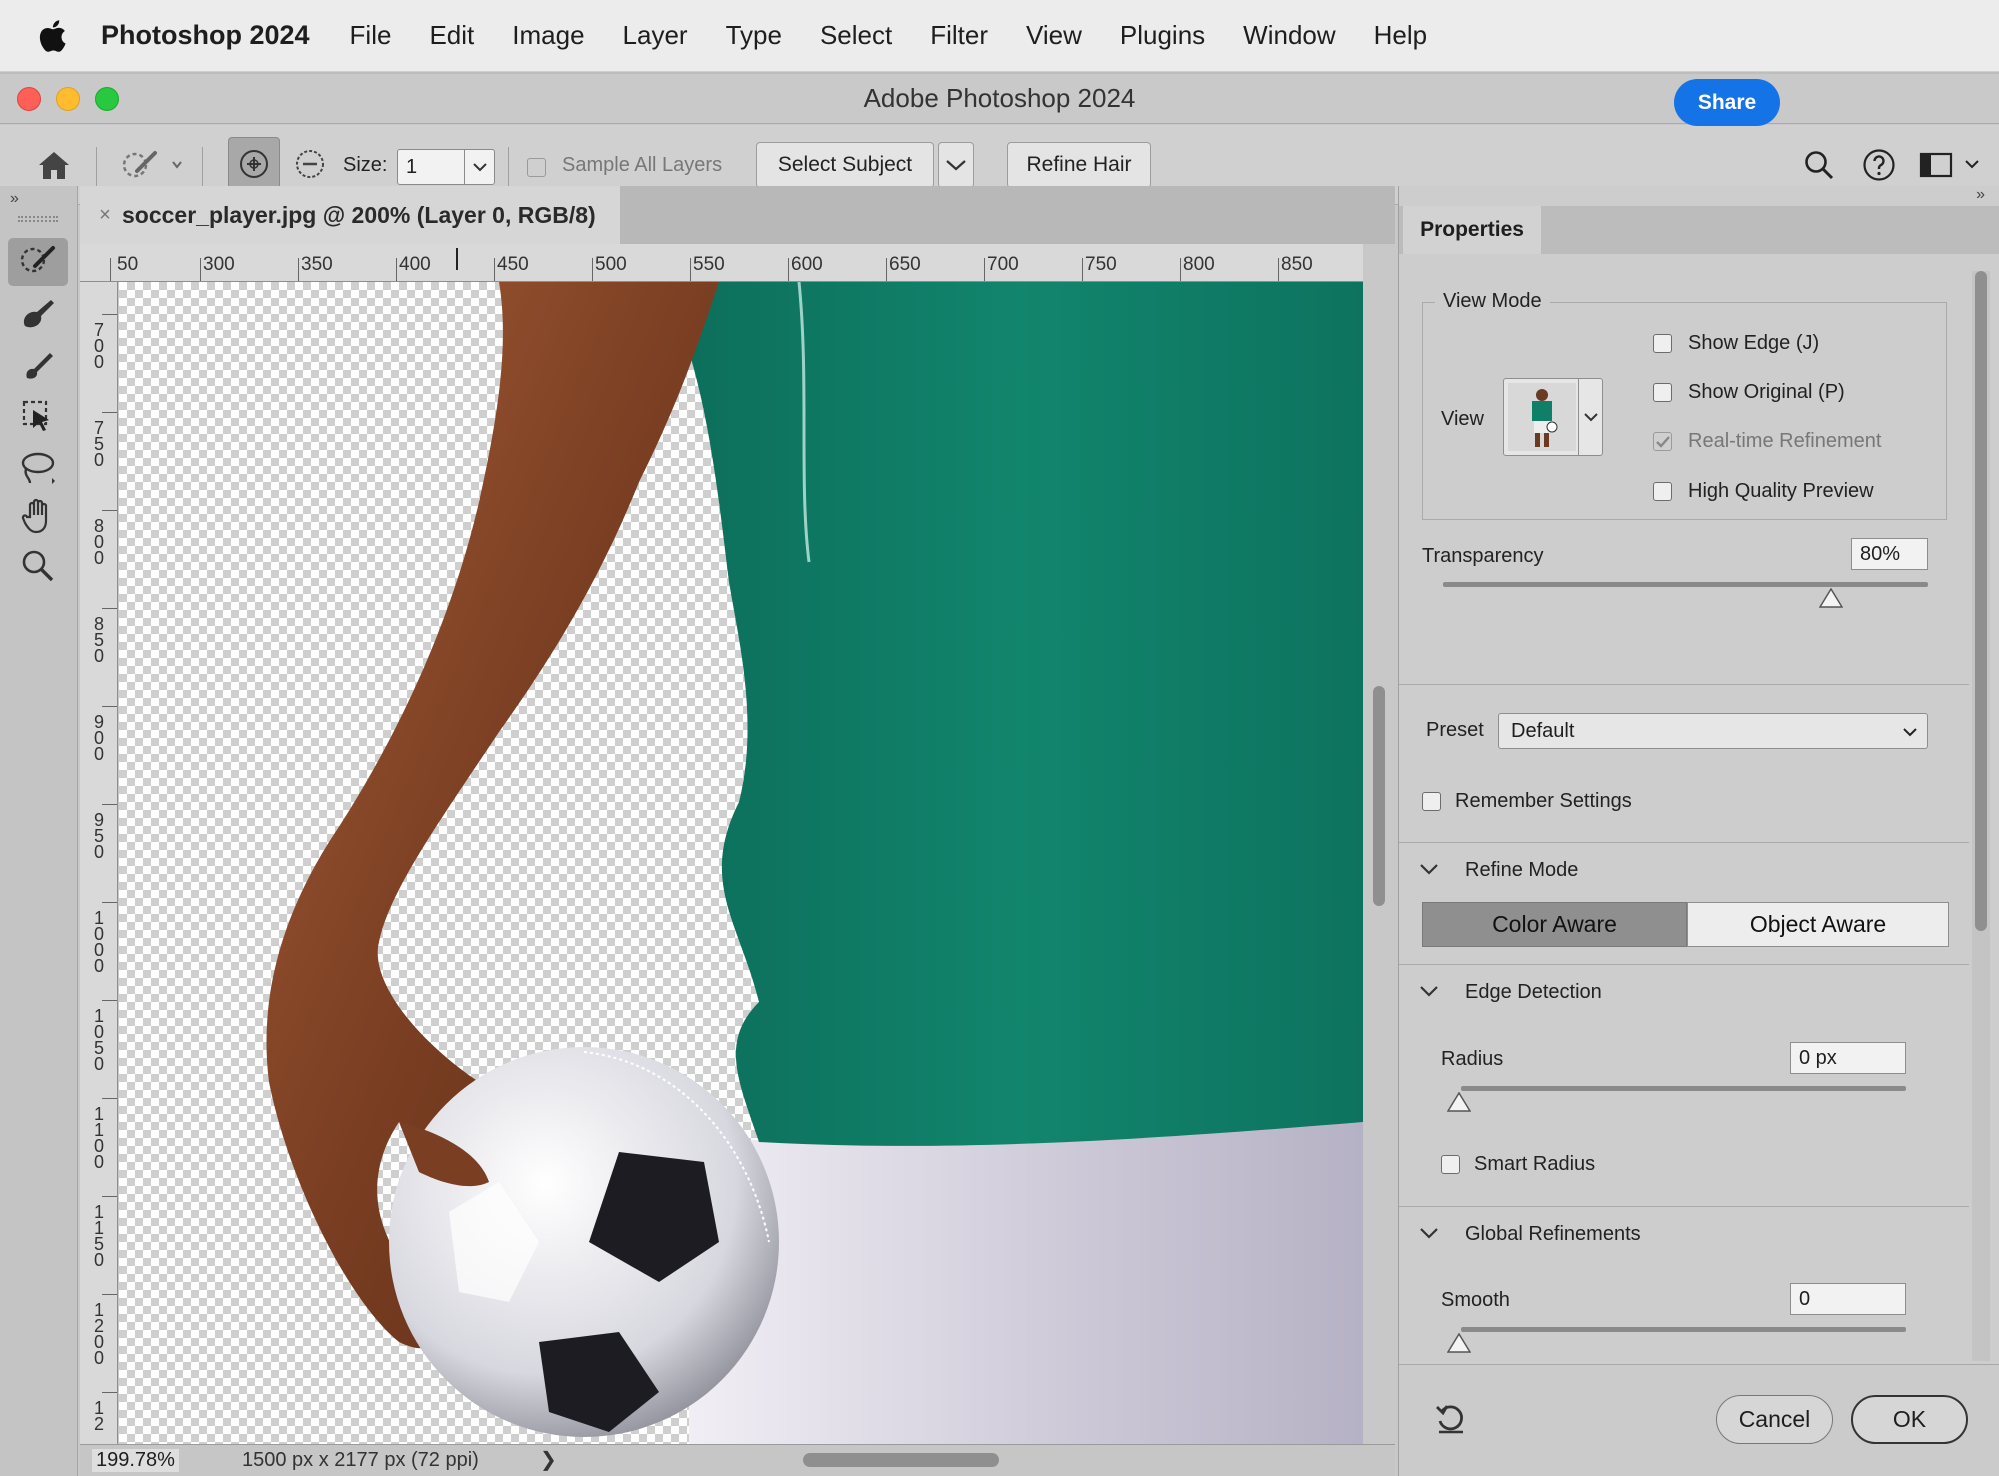 Image resolution: width=1999 pixels, height=1476 pixels. What do you see at coordinates (38, 516) in the screenshot?
I see `hand-tool` at bounding box center [38, 516].